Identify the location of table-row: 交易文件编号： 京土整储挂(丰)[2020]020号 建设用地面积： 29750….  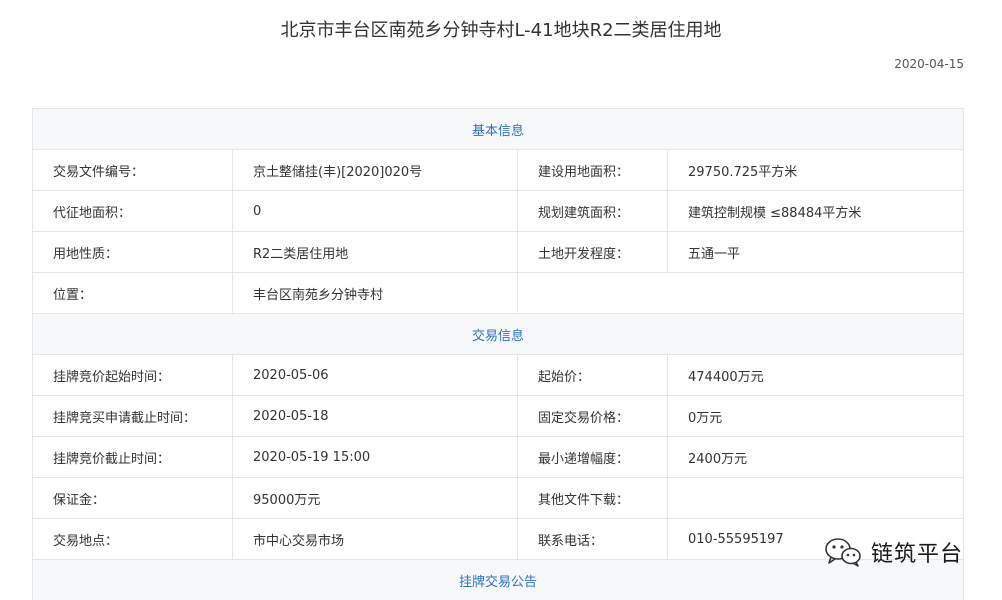
(498, 170).